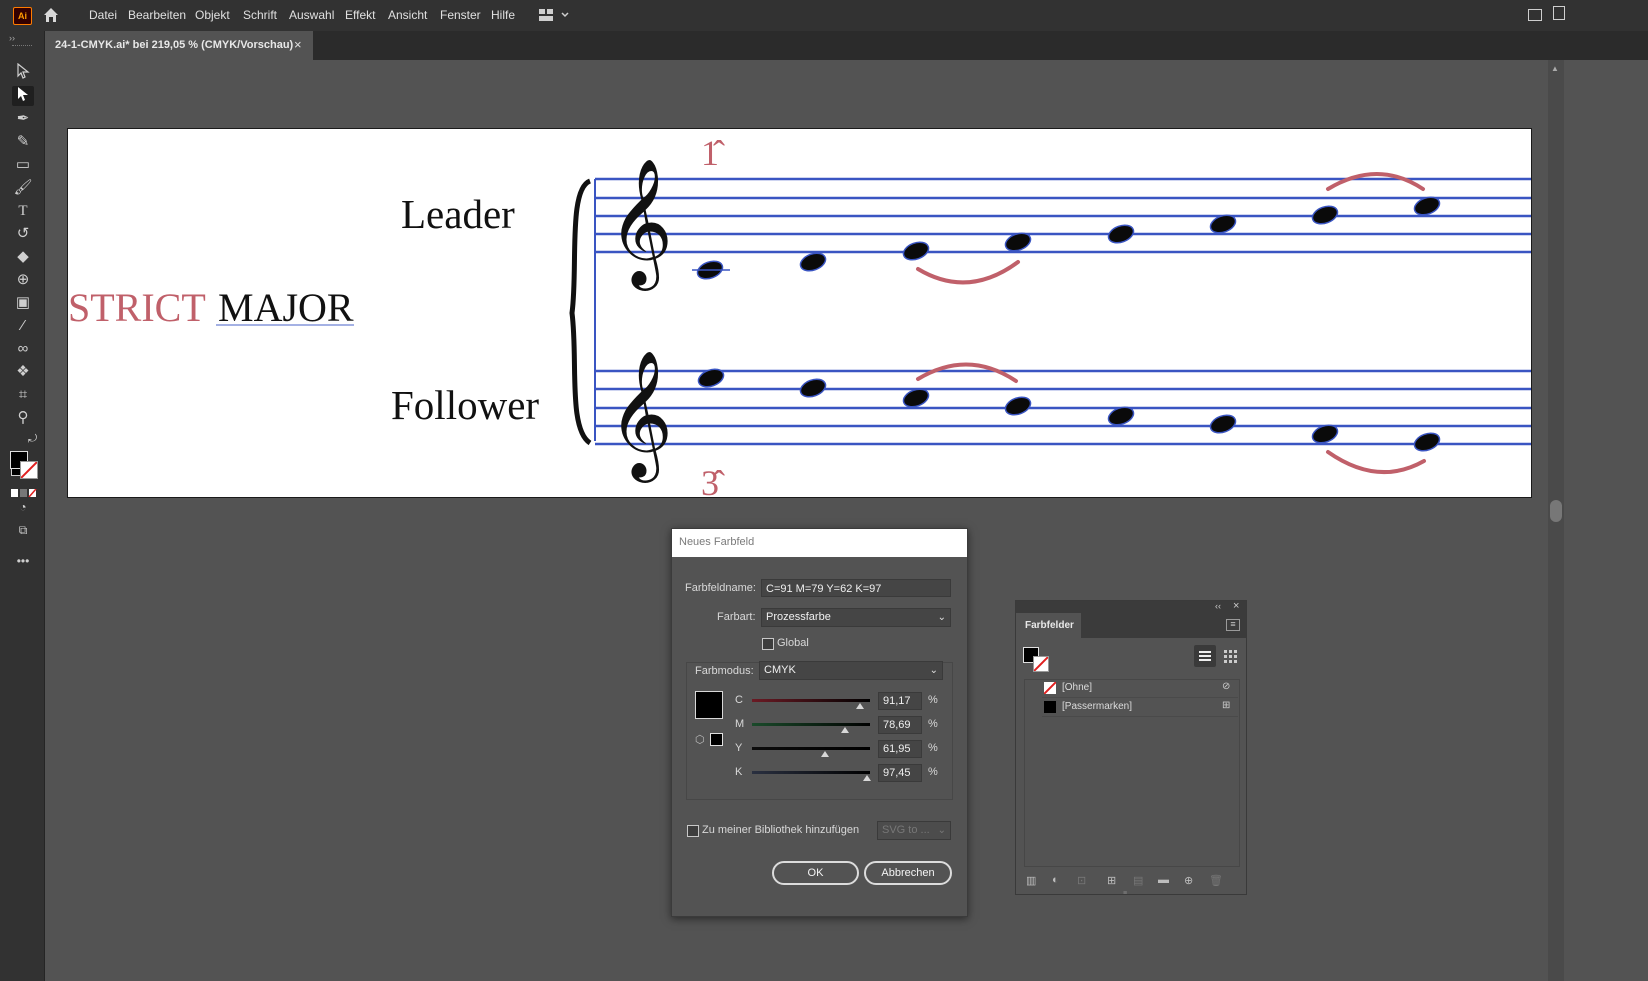  Describe the element at coordinates (23, 280) in the screenshot. I see `shape-builder-tool-icon: ⊕` at that location.